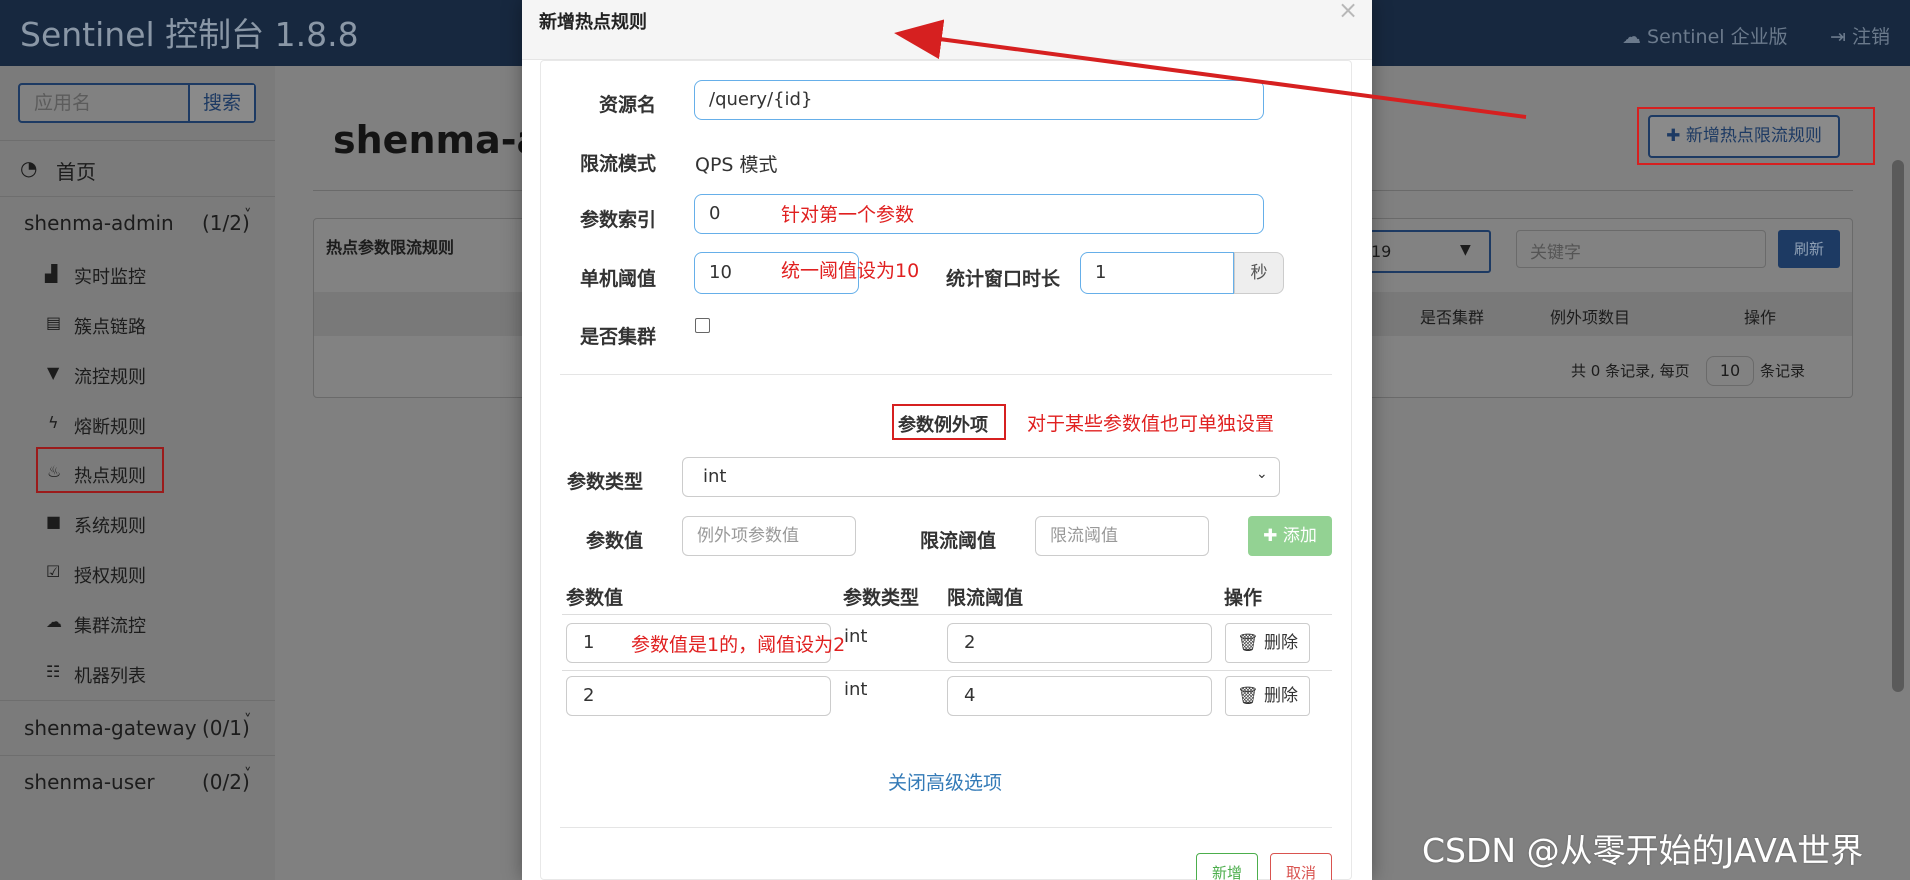 Image resolution: width=1910 pixels, height=880 pixels. I want to click on annotation-arrow, so click(1210, 69).